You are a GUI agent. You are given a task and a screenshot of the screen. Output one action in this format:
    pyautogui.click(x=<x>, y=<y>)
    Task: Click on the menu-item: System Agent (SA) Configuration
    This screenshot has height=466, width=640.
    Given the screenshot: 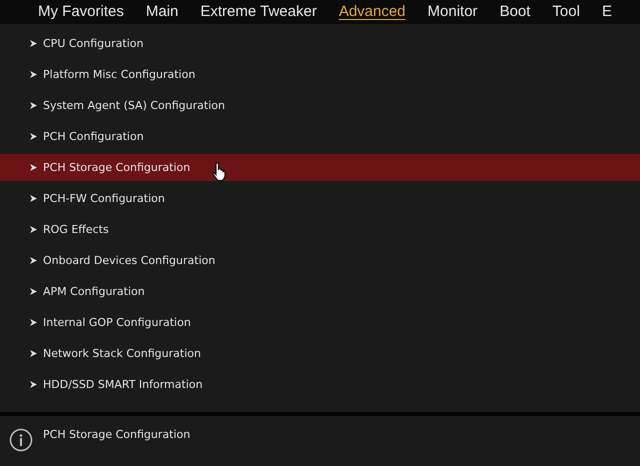 What is the action you would take?
    pyautogui.click(x=320, y=105)
    